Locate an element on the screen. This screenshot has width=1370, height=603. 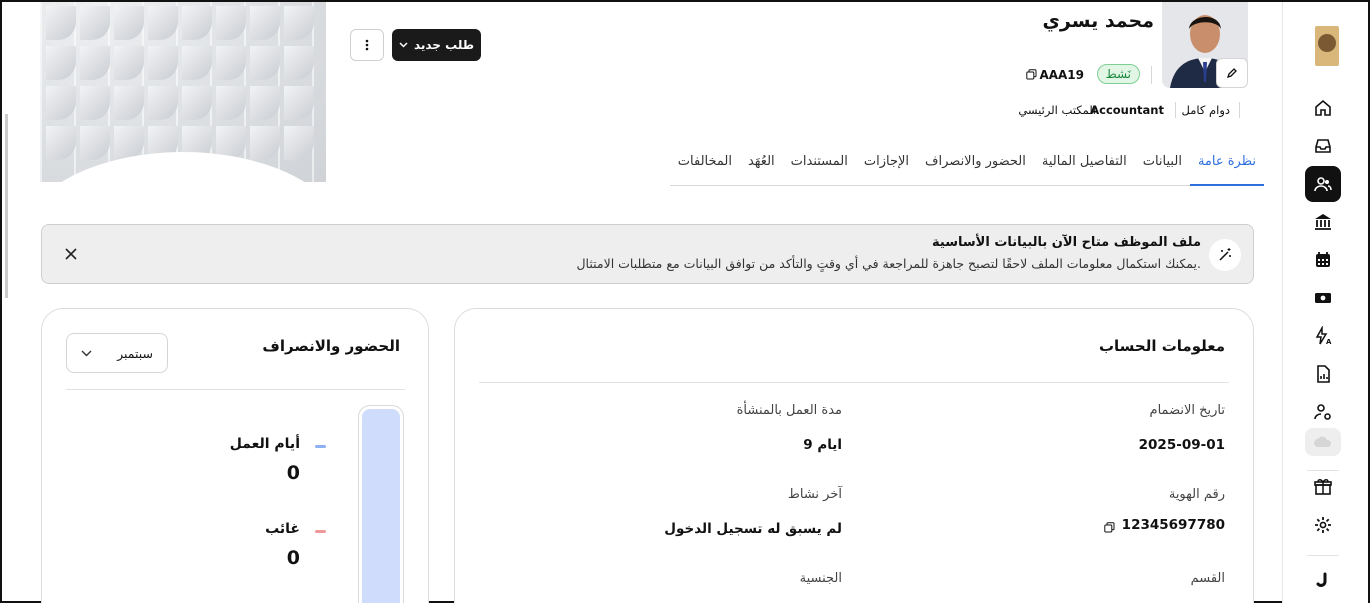
tab-financial-details: التفاصيل المالية is located at coordinates (1084, 163).